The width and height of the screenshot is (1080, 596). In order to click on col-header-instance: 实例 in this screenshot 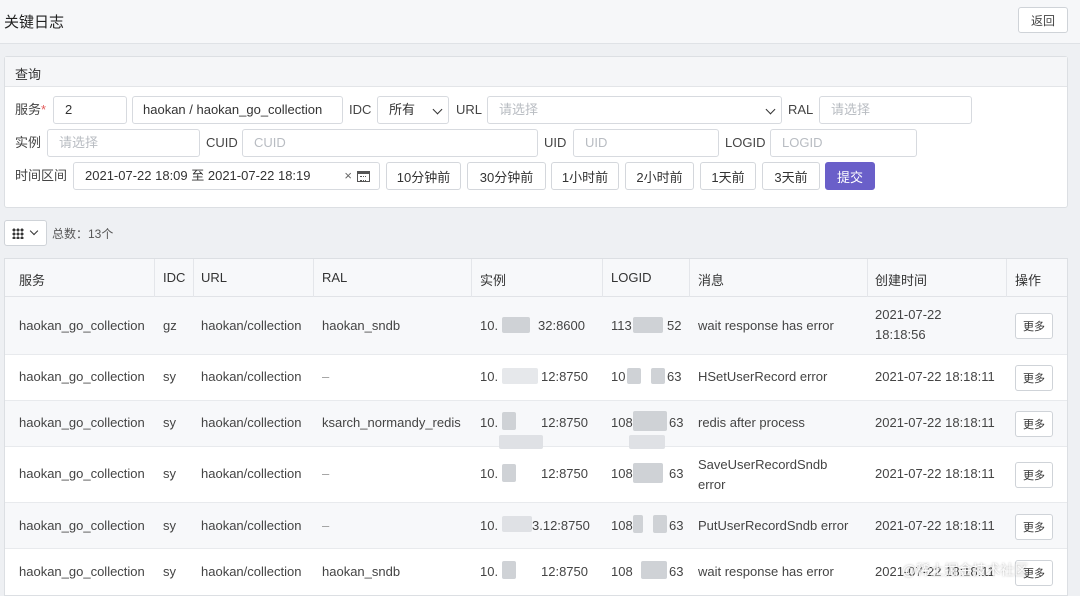, I will do `click(493, 279)`.